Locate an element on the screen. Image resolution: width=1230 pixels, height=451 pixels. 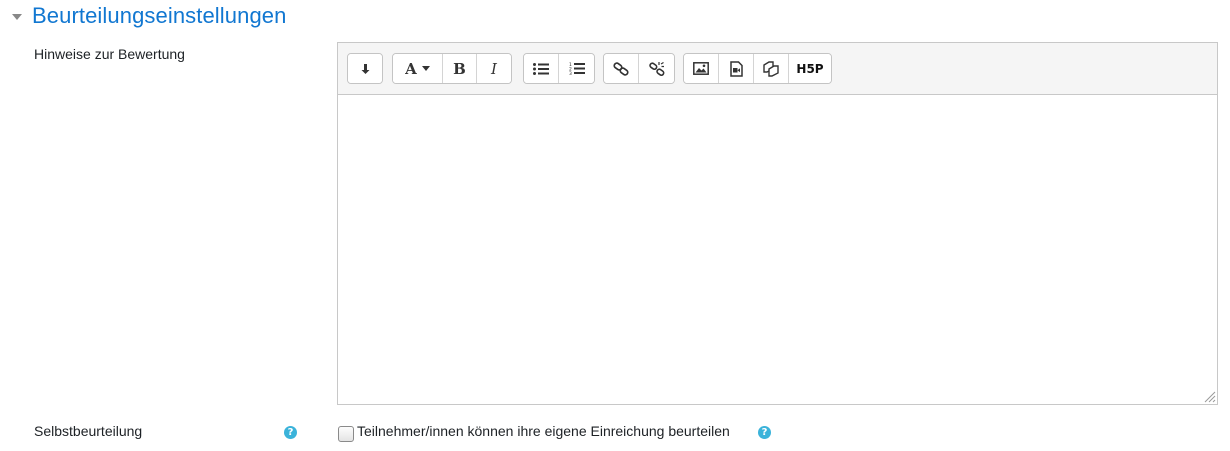
bold-button: B is located at coordinates (460, 68).